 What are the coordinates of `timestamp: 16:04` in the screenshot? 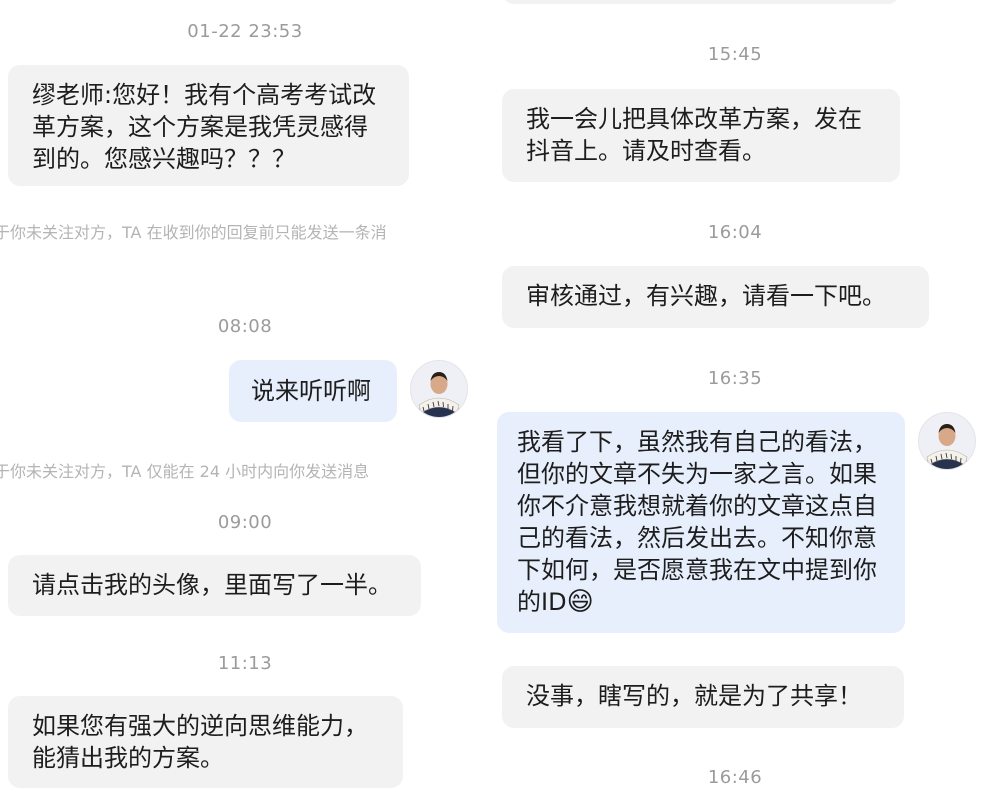 It's located at (735, 232).